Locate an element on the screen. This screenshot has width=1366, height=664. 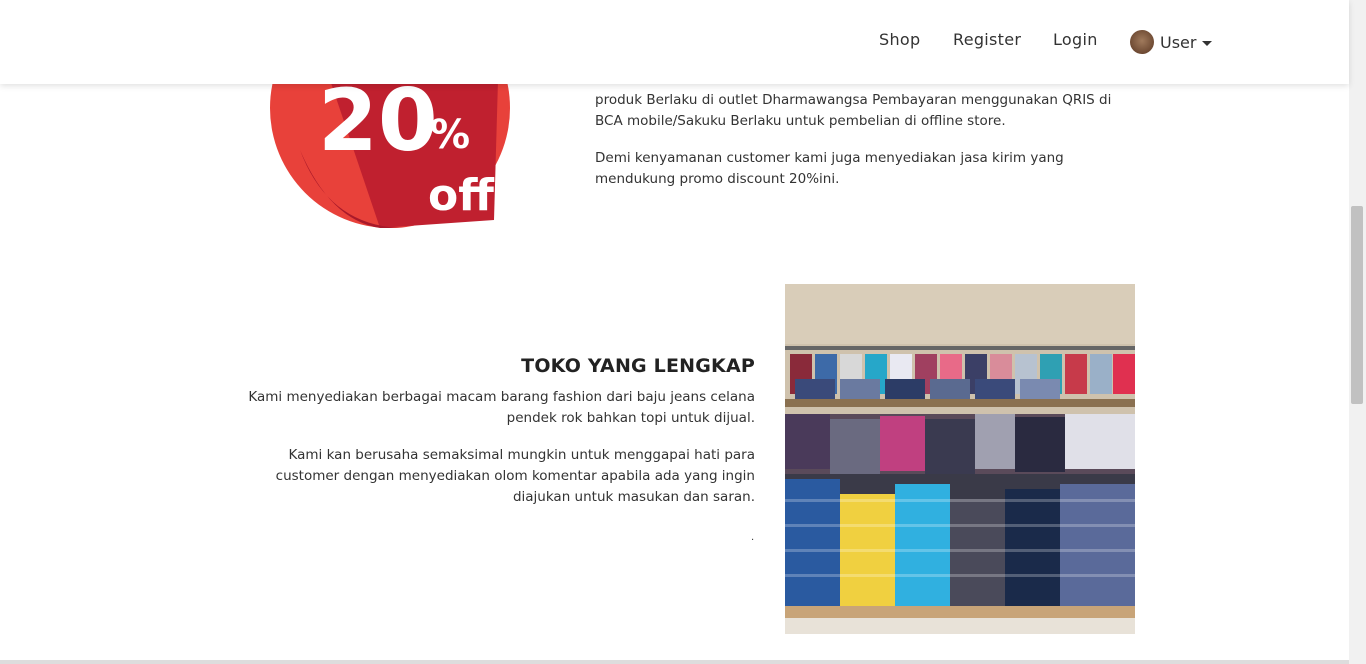
clothing-store-image is located at coordinates (960, 459).